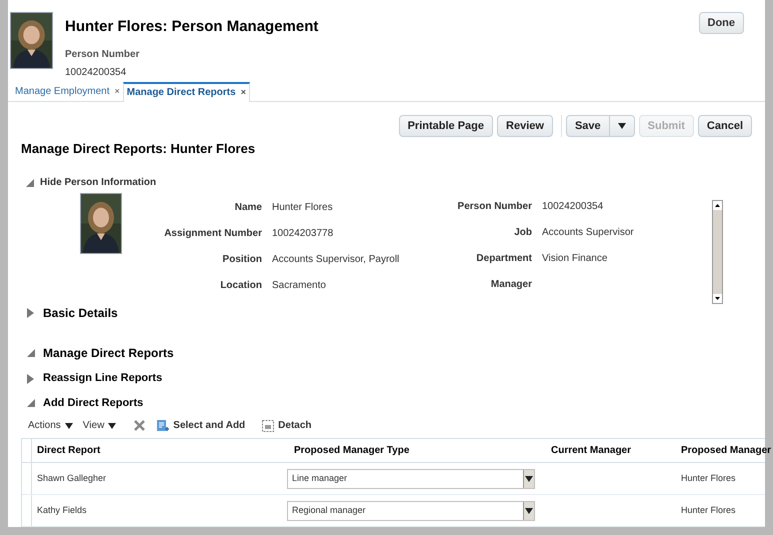 The height and width of the screenshot is (535, 773). I want to click on toolbar-button: Review, so click(525, 125).